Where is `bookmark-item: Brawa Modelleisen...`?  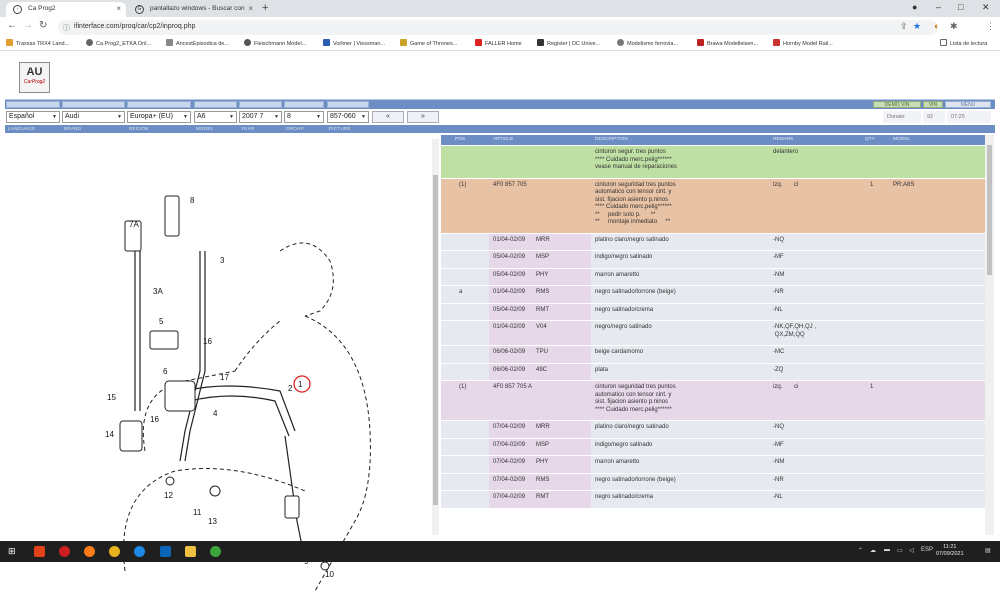
bookmark-item: Brawa Modelleisen... is located at coordinates (727, 43).